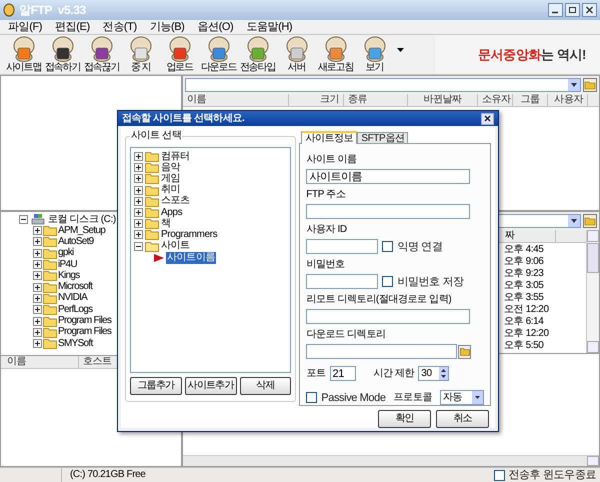 This screenshot has height=482, width=600. What do you see at coordinates (517, 54) in the screenshot?
I see `banner-ad: 문서중앙화는 역시!` at bounding box center [517, 54].